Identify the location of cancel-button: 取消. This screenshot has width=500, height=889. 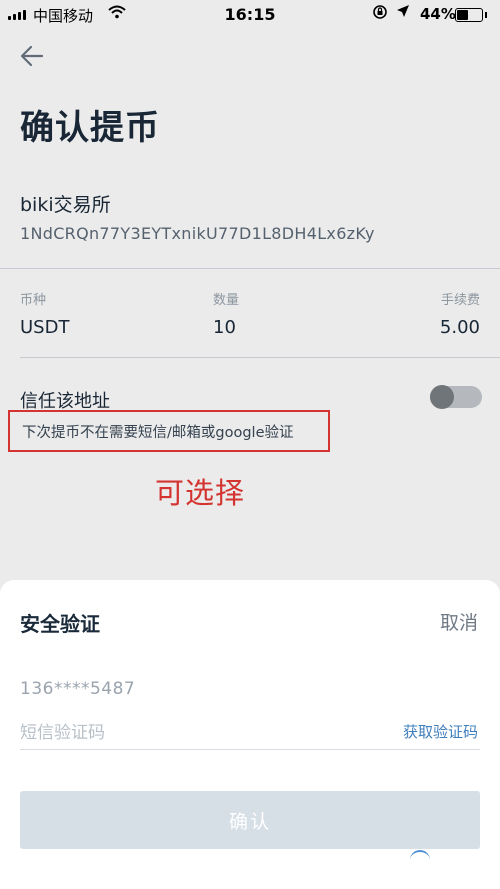
(459, 621).